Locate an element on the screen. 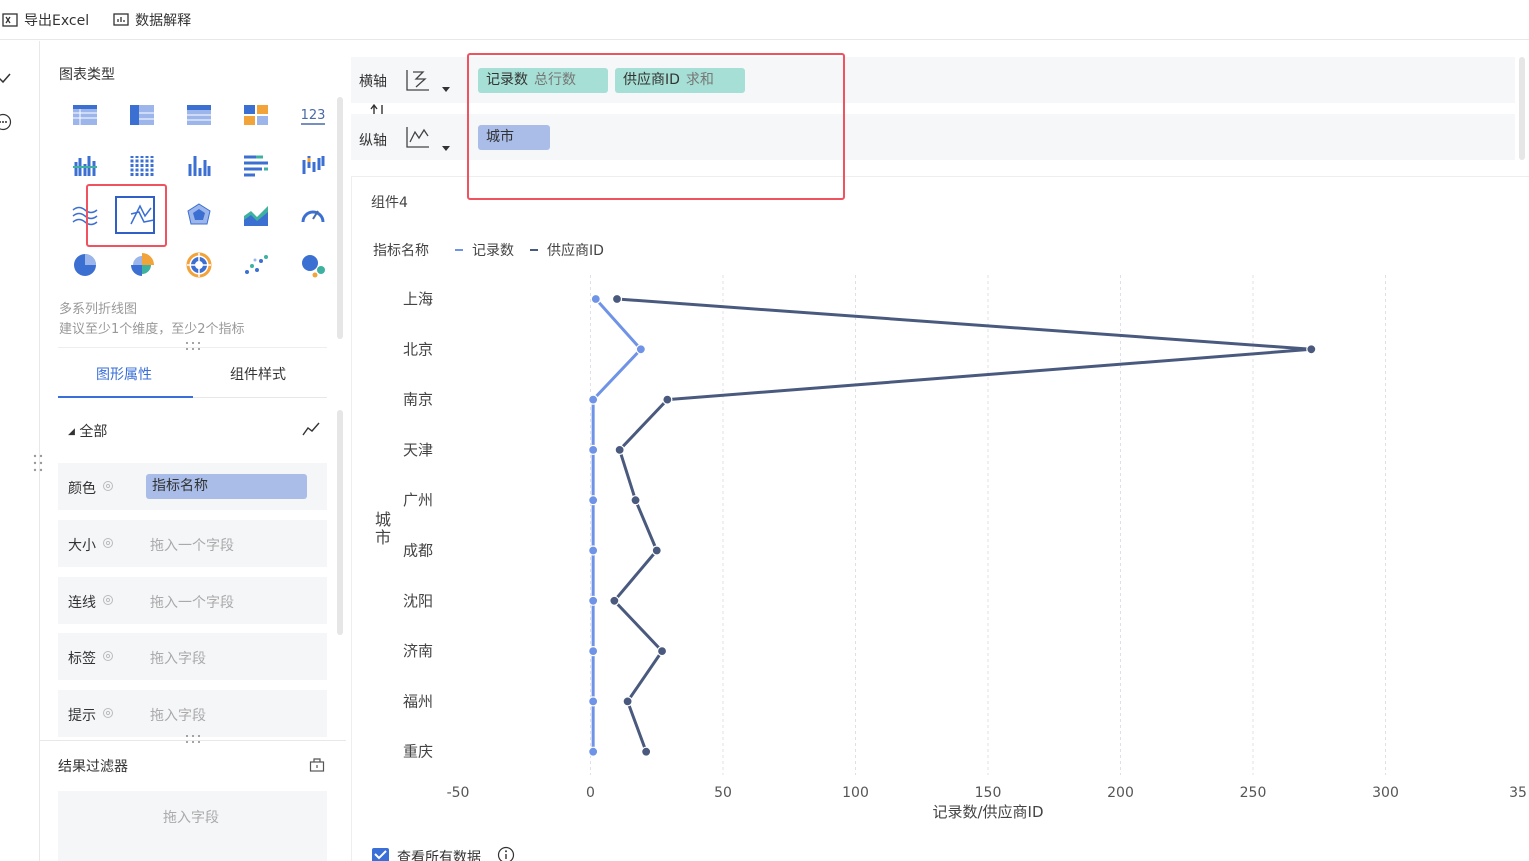  pivot-table-icon is located at coordinates (141, 115).